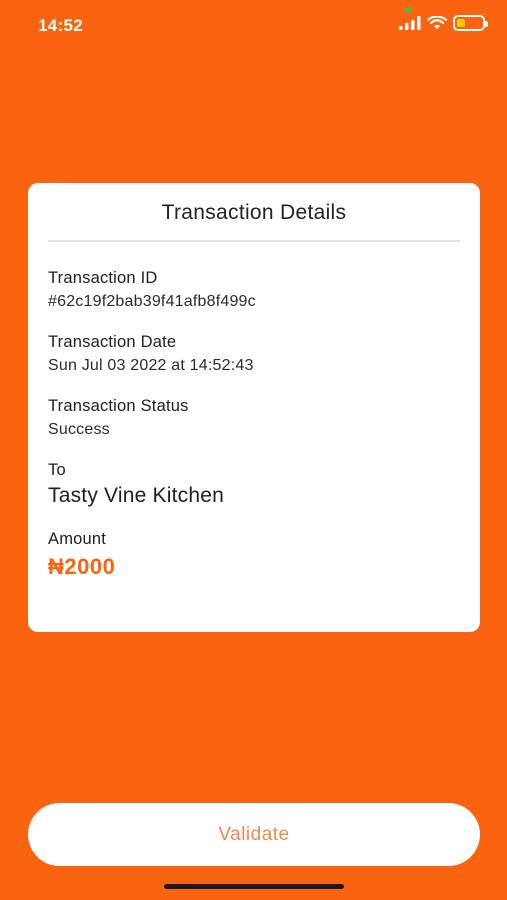  I want to click on amount-label: Amount, so click(77, 539).